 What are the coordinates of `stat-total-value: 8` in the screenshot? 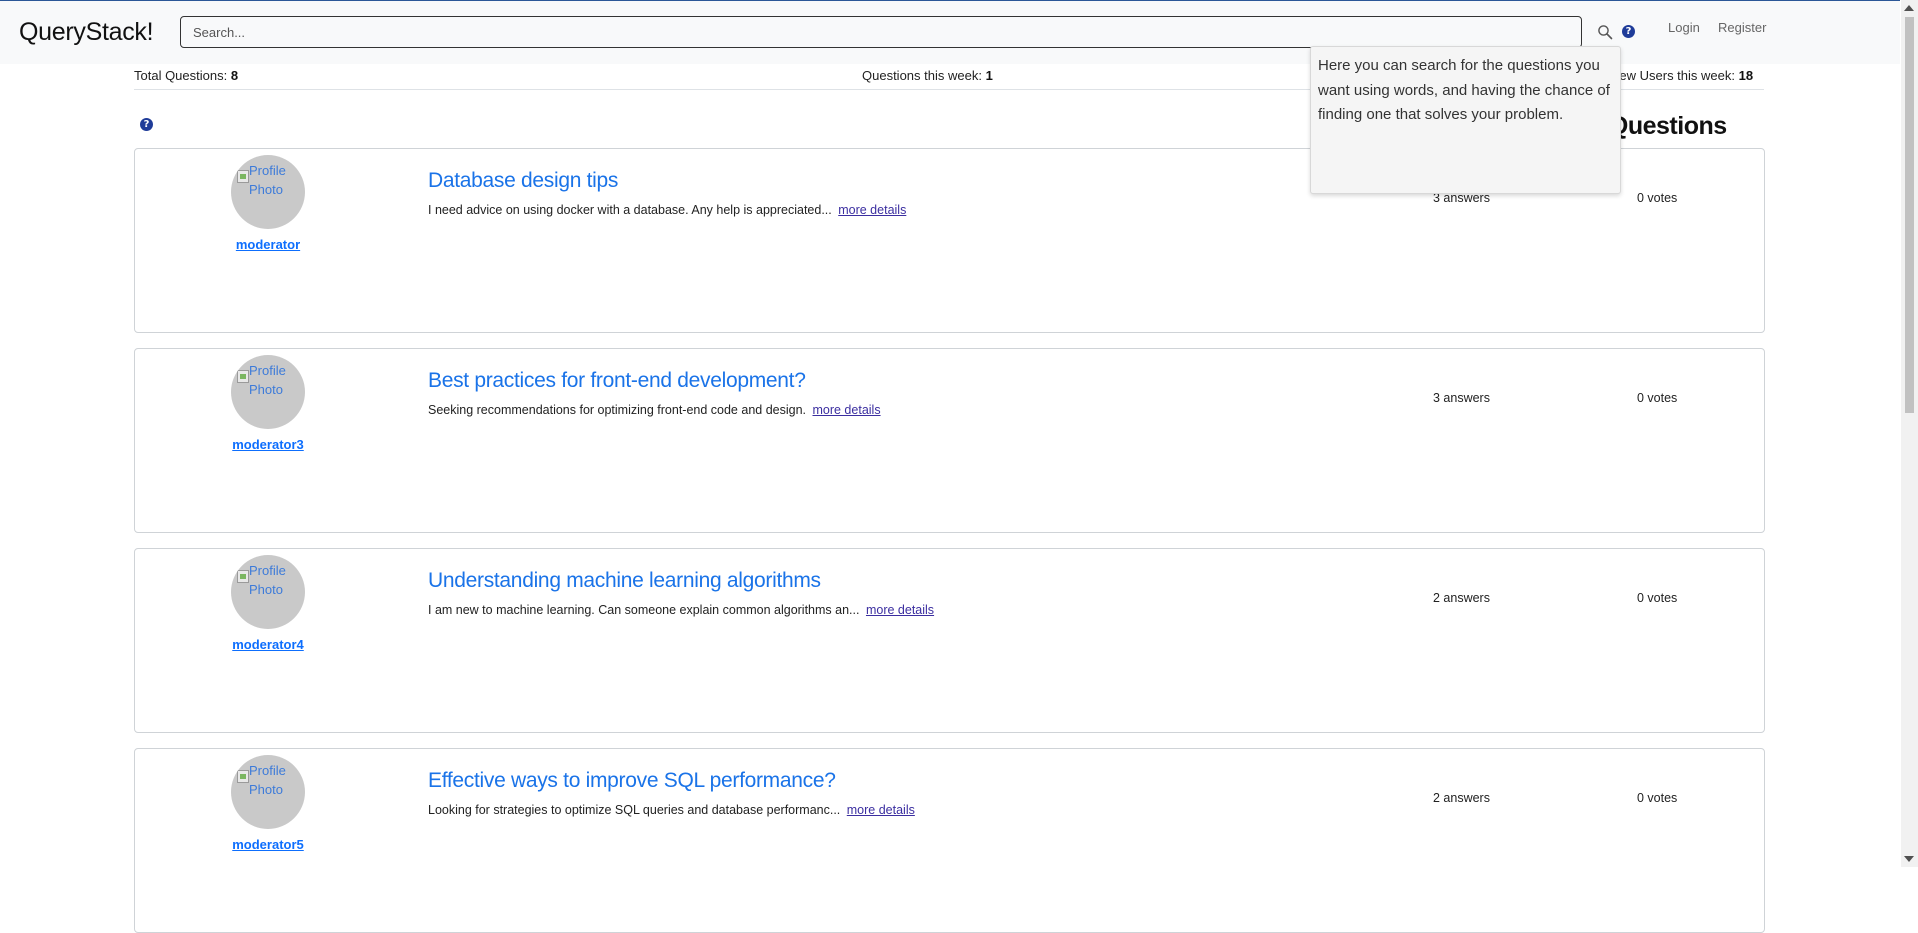 It's located at (234, 75).